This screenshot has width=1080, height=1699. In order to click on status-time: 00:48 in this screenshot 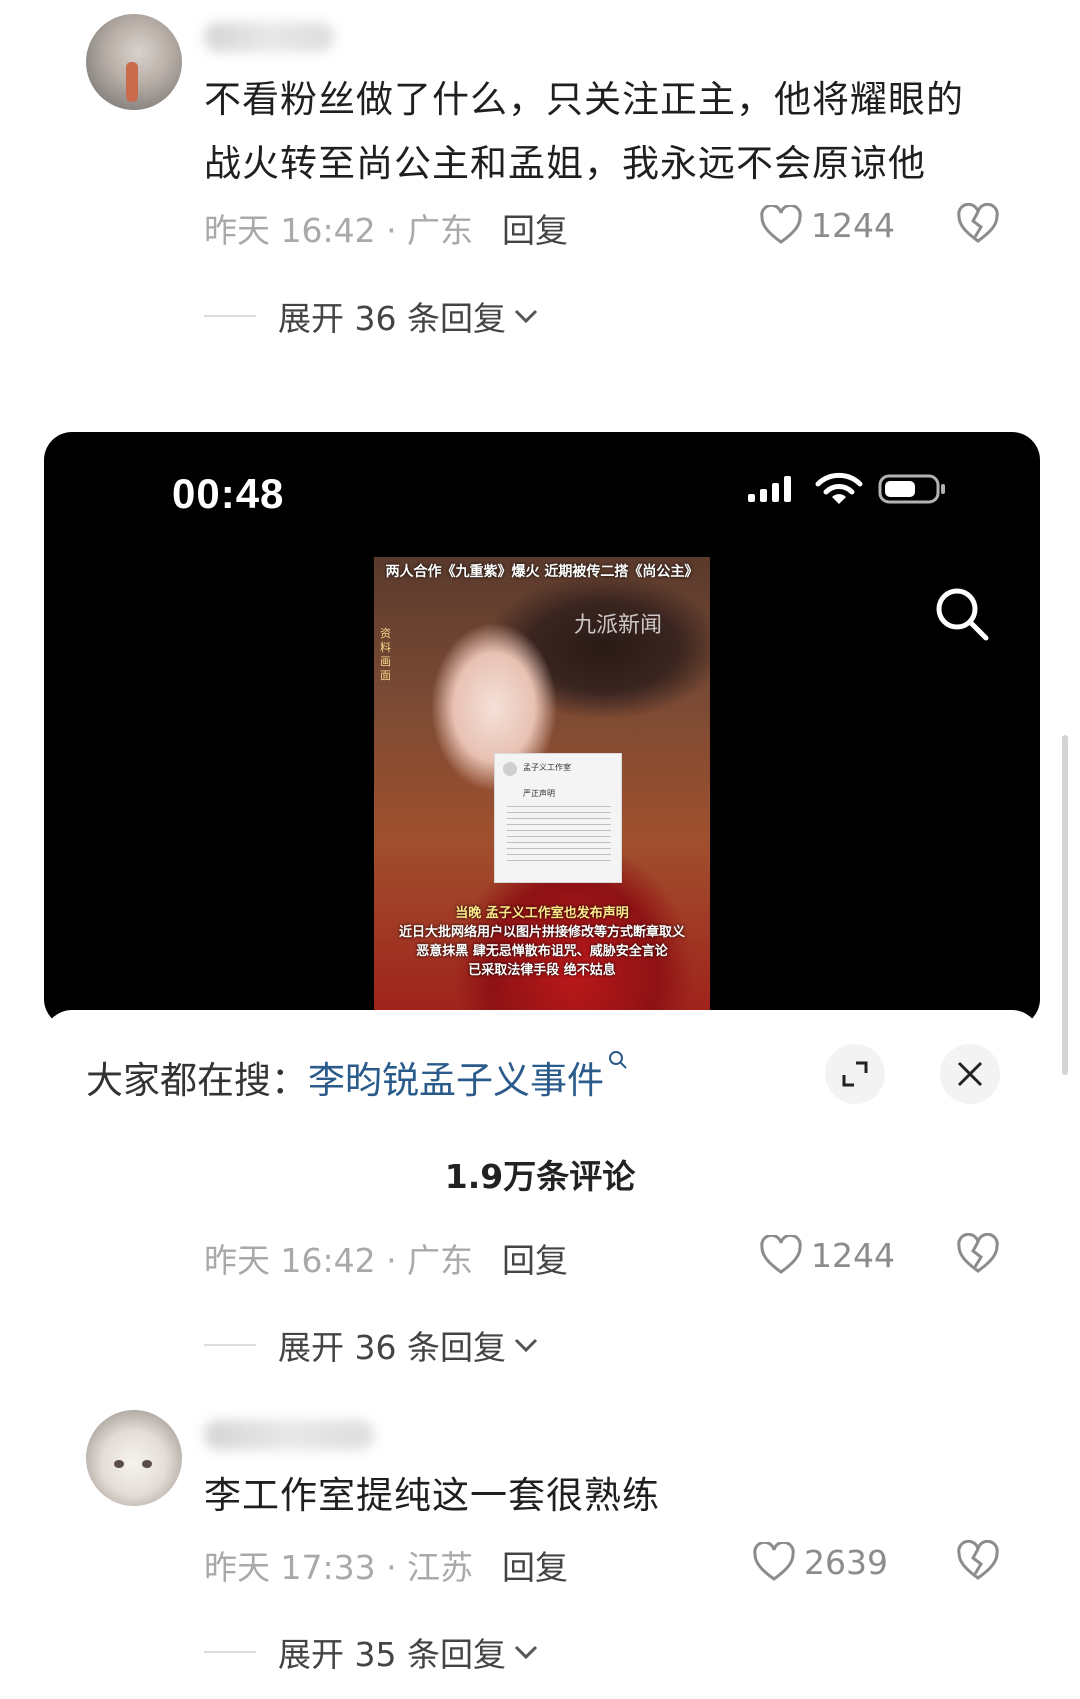, I will do `click(228, 493)`.